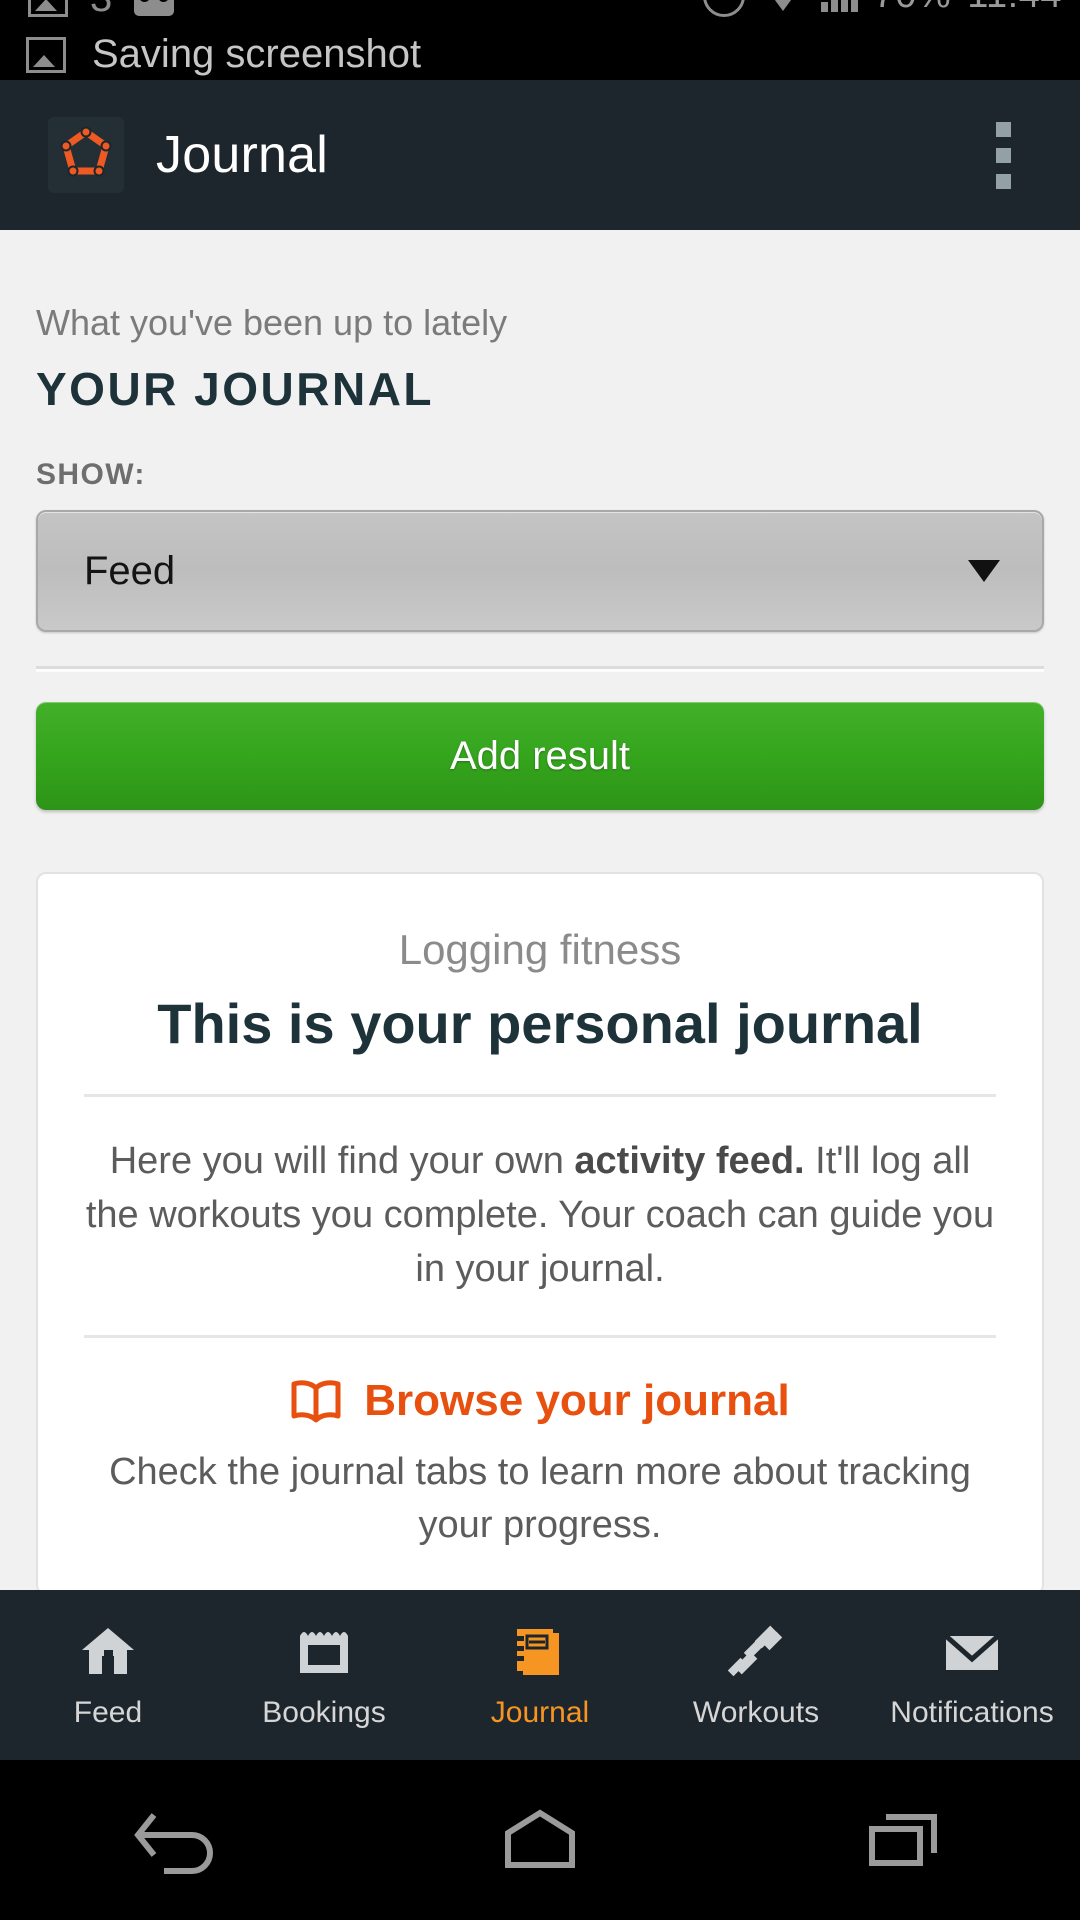 This screenshot has height=1920, width=1080. What do you see at coordinates (91, 474) in the screenshot?
I see `show-filter-label: SHOW:` at bounding box center [91, 474].